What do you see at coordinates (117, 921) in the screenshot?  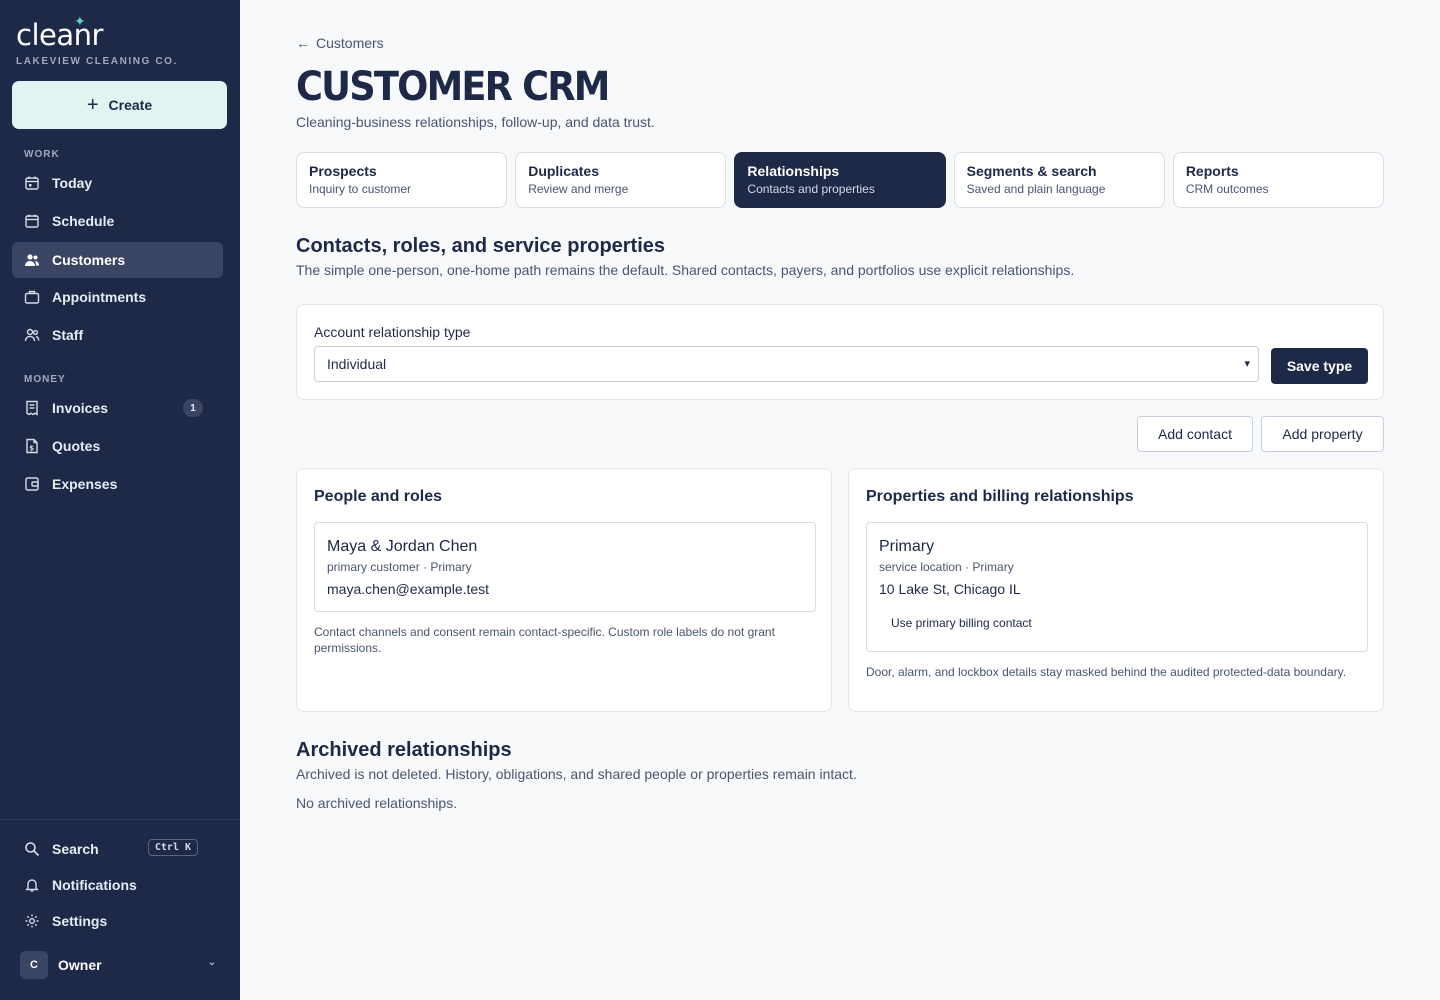 I see `sidebar-settings: Settings` at bounding box center [117, 921].